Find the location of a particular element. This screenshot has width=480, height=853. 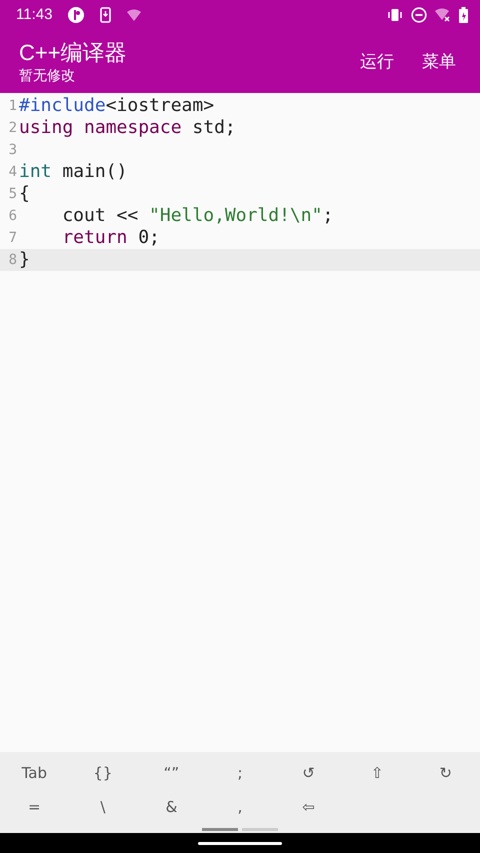

symbol-key: ⇧ is located at coordinates (377, 773).